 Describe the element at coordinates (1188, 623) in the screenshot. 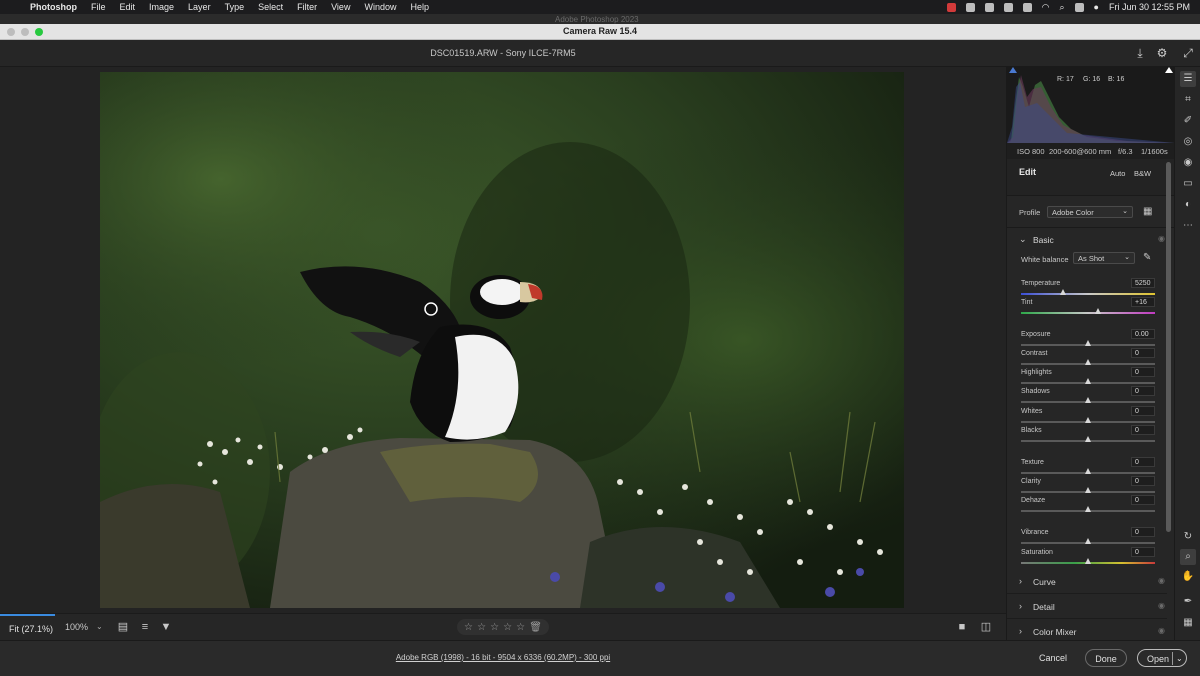

I see `grid-icon: ▦` at that location.